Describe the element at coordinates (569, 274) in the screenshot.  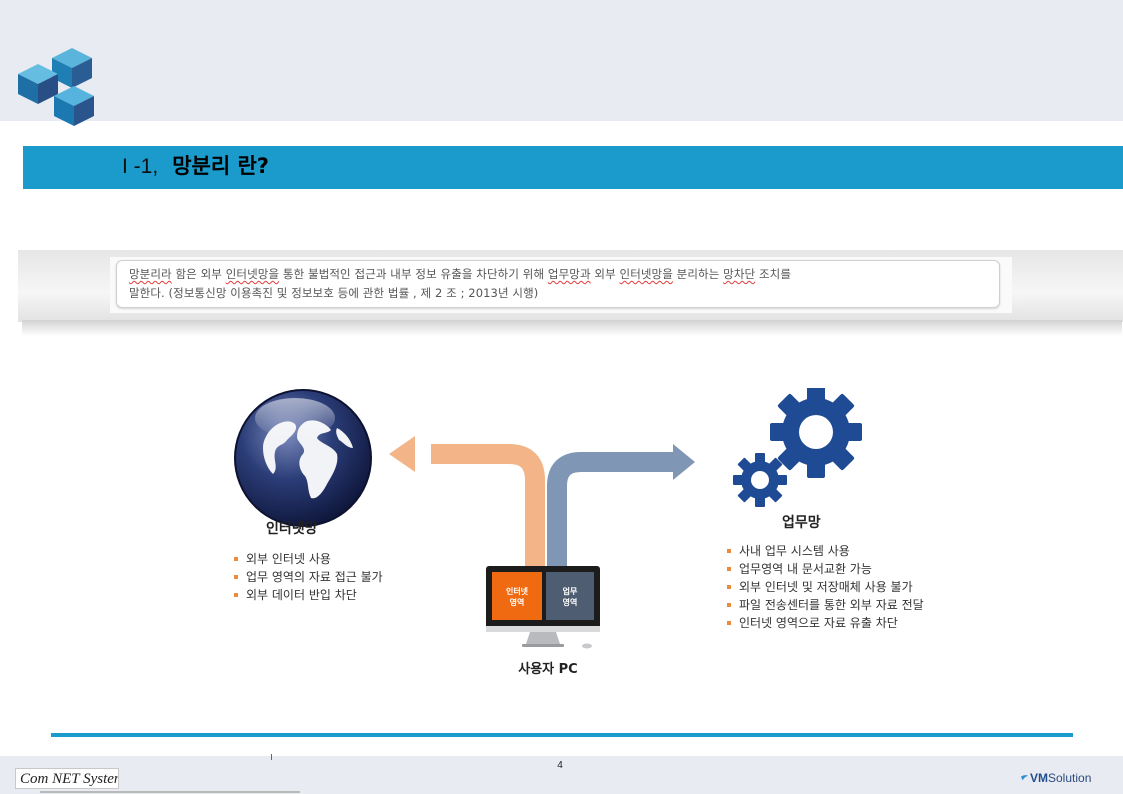
I see `term-business-net: 업무망과` at that location.